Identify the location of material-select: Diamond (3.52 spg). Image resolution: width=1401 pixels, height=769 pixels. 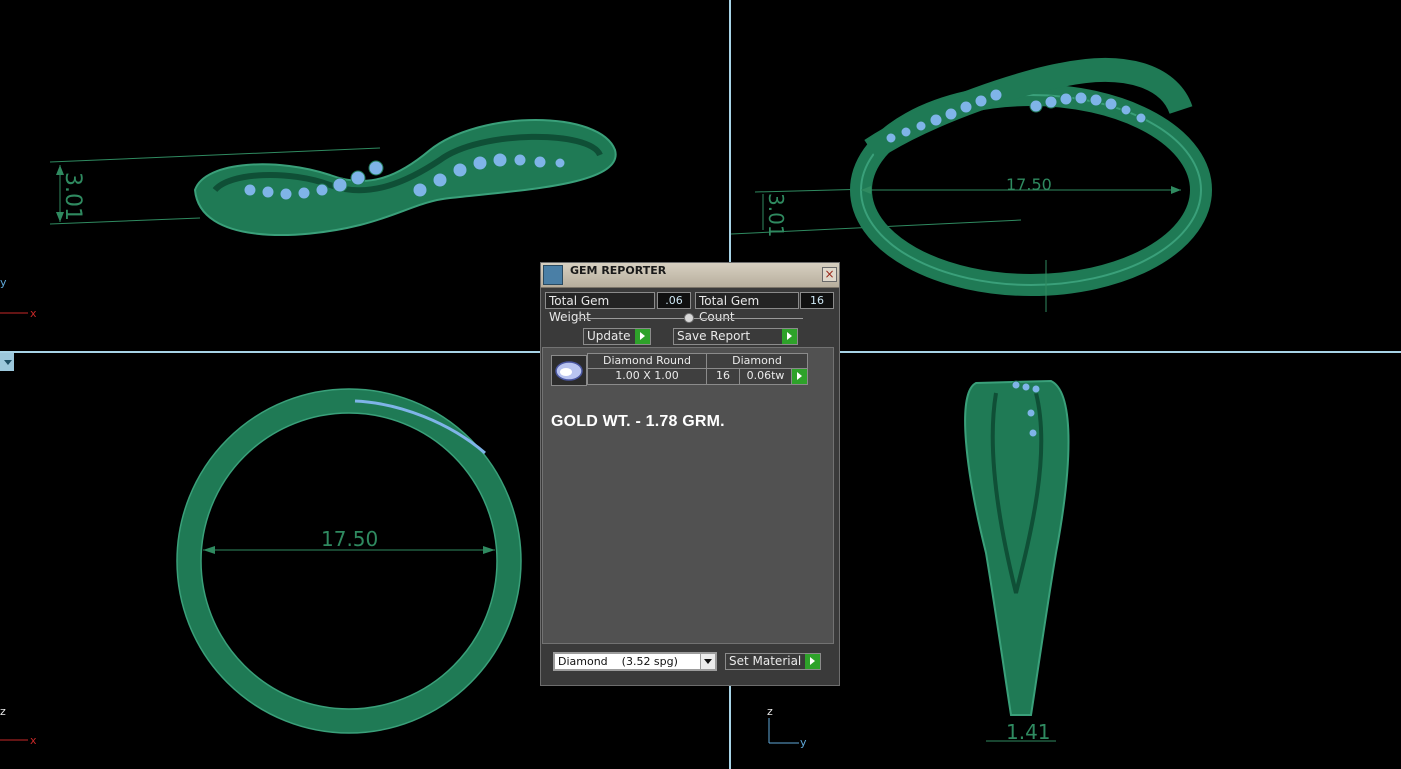
(635, 661).